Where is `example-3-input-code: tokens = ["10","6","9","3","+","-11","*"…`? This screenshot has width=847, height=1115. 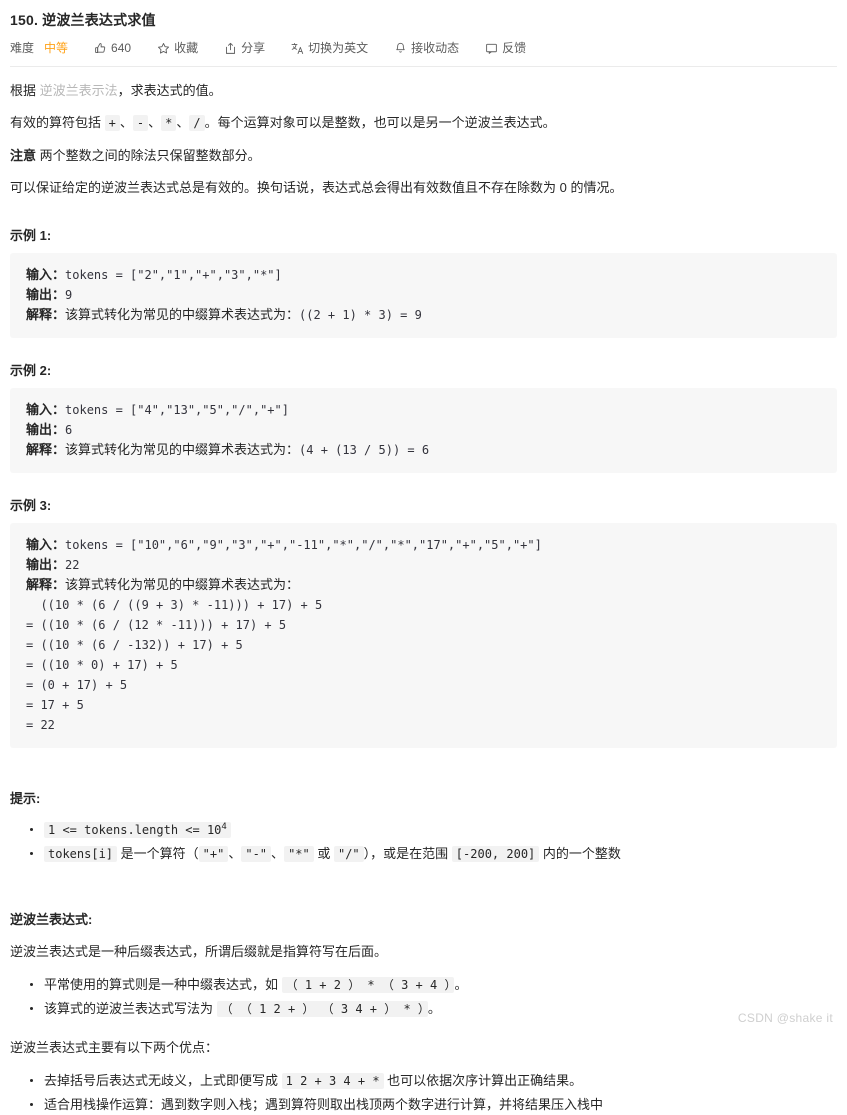
example-3-input-code: tokens = ["10","6","9","3","+","-11","*"… is located at coordinates (303, 545).